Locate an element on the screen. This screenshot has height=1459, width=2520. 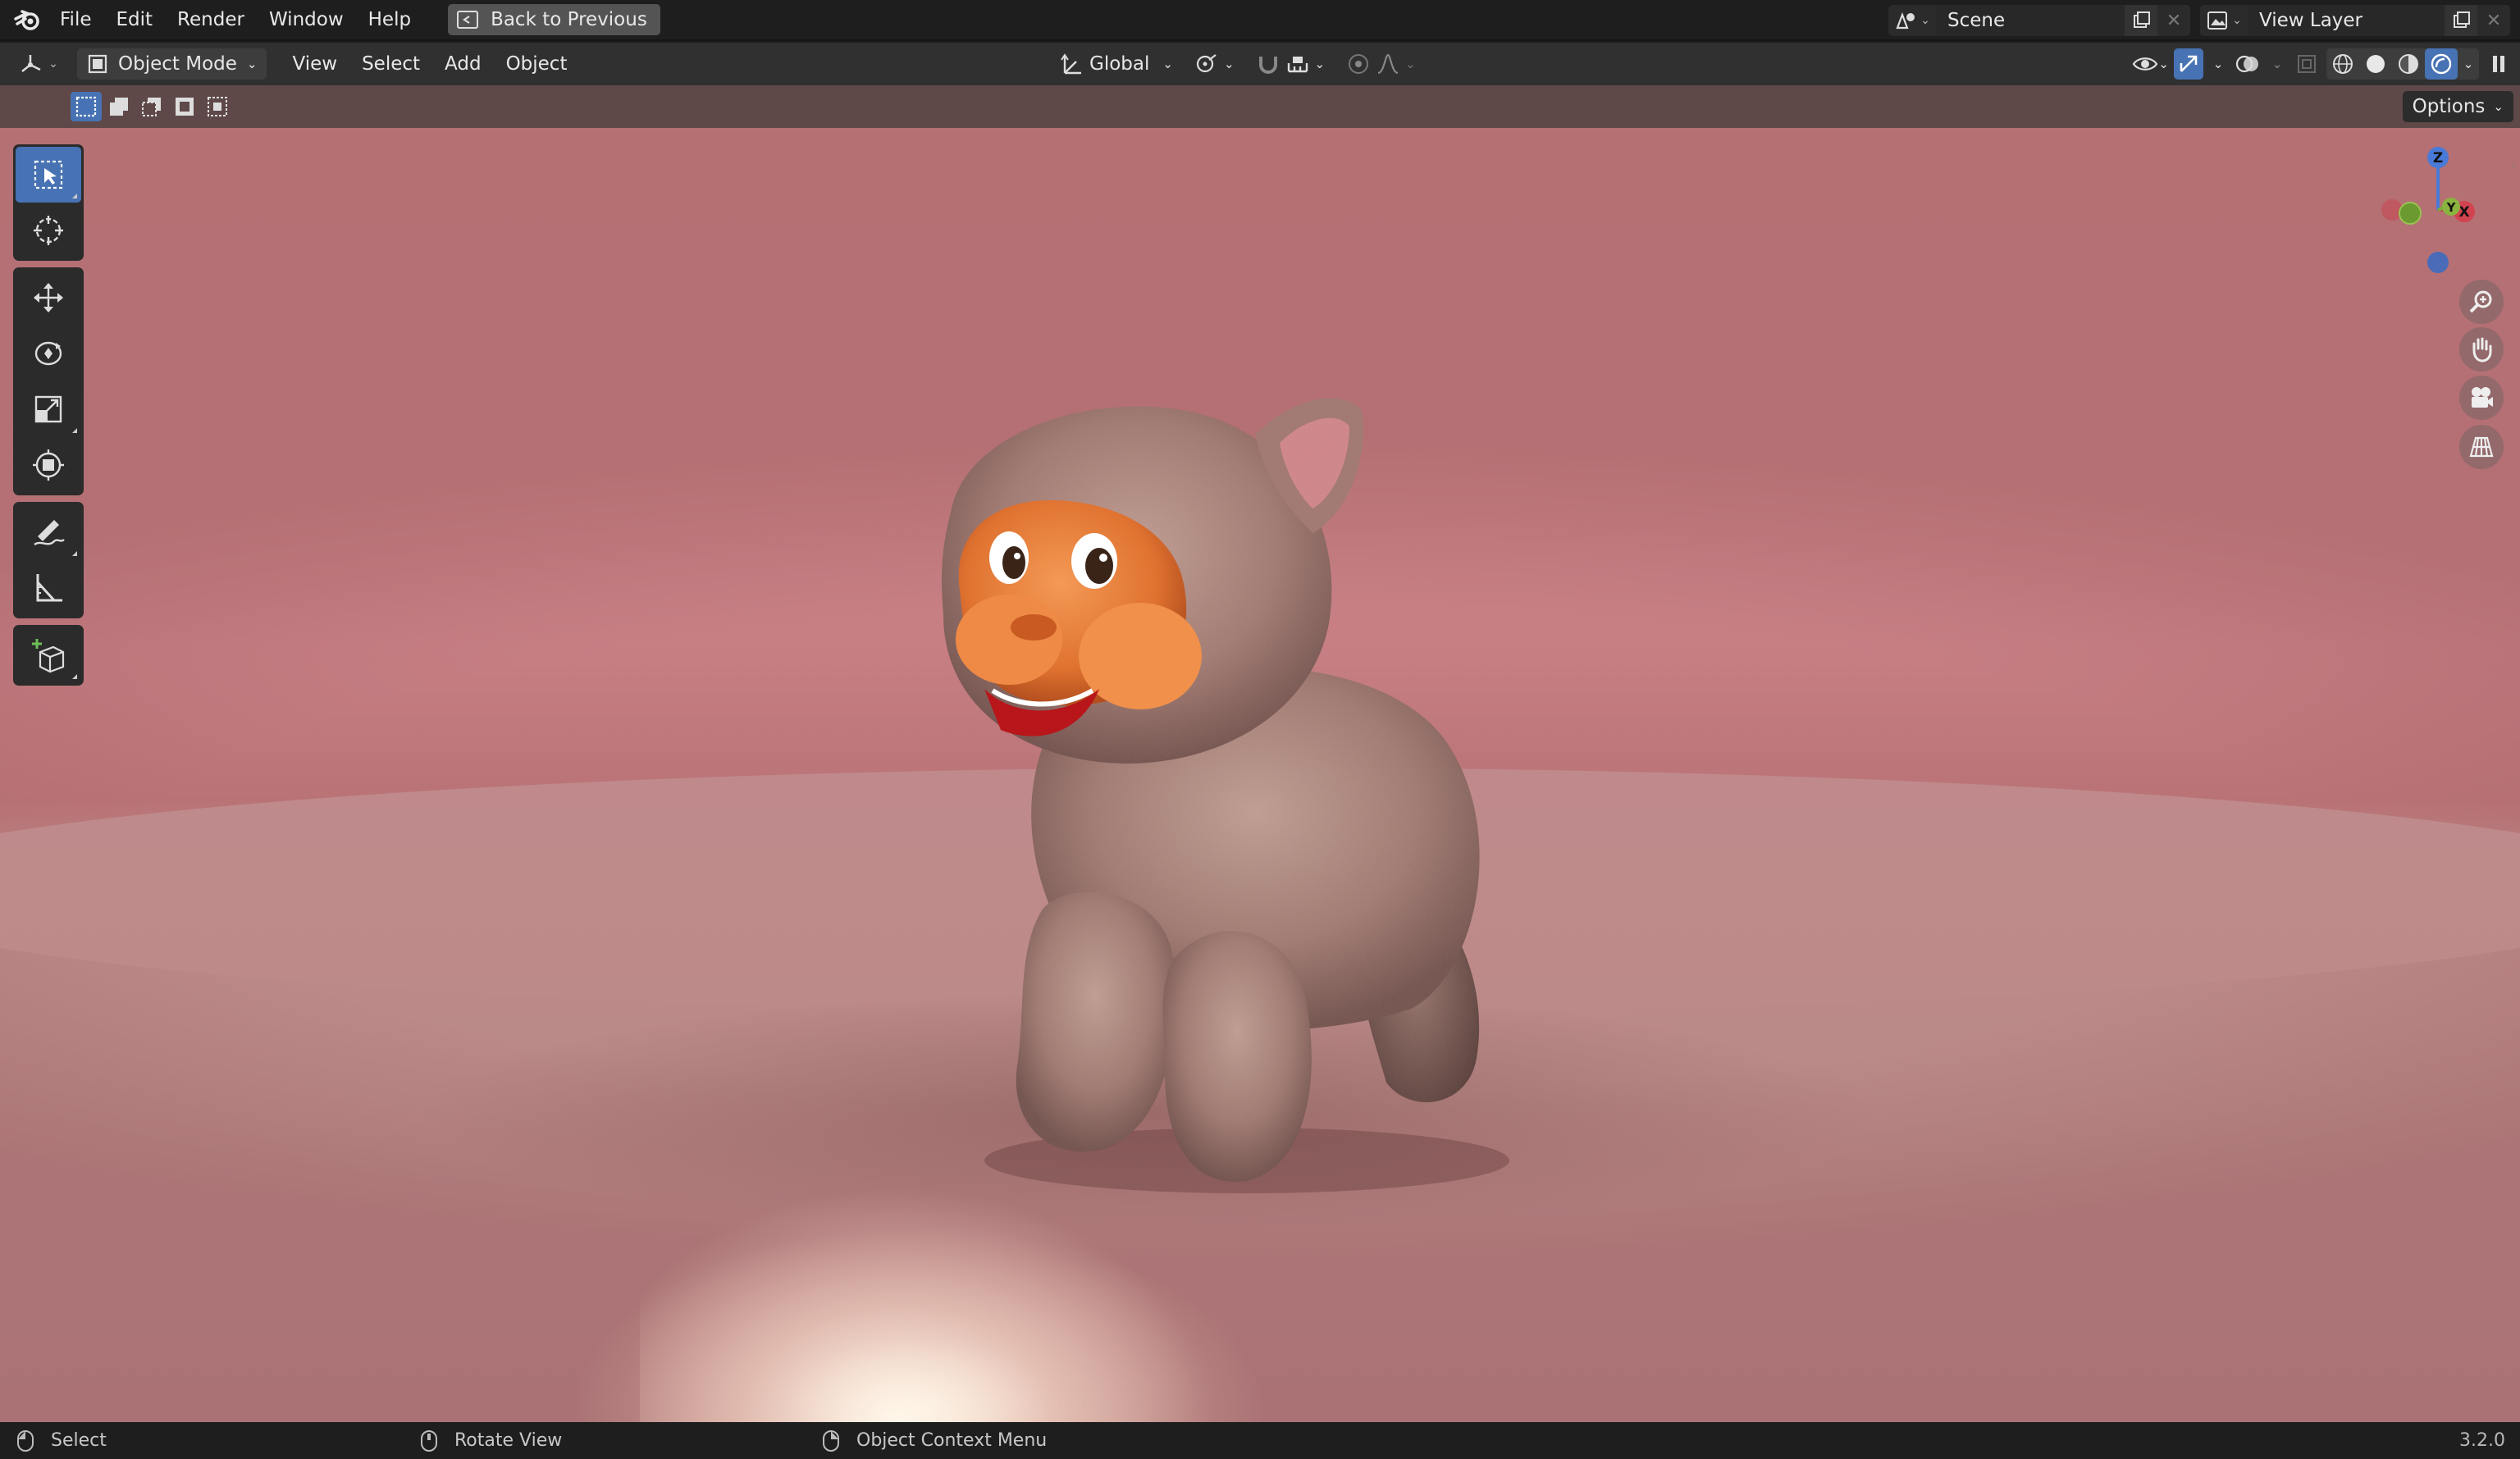
transform-icon is located at coordinates (48, 465).